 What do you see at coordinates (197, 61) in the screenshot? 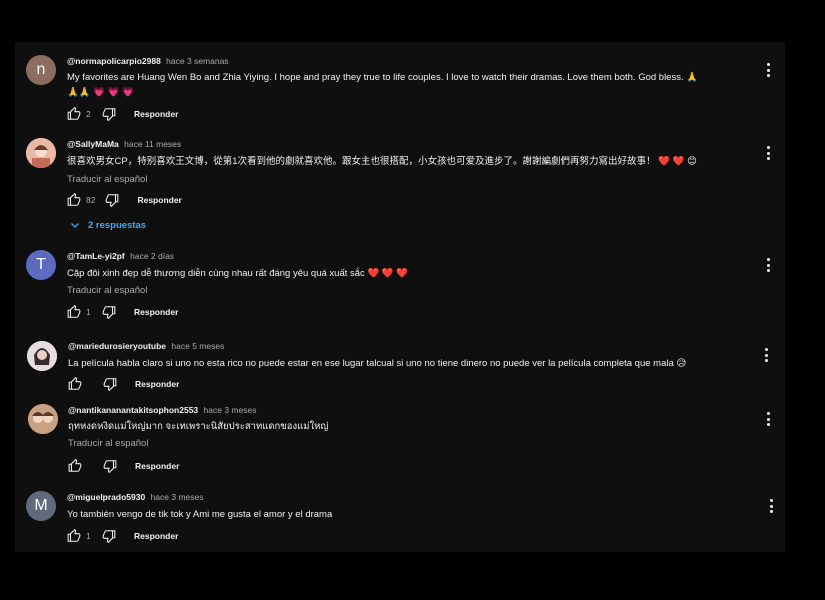
I see `timestamp: hace 3 semanas` at bounding box center [197, 61].